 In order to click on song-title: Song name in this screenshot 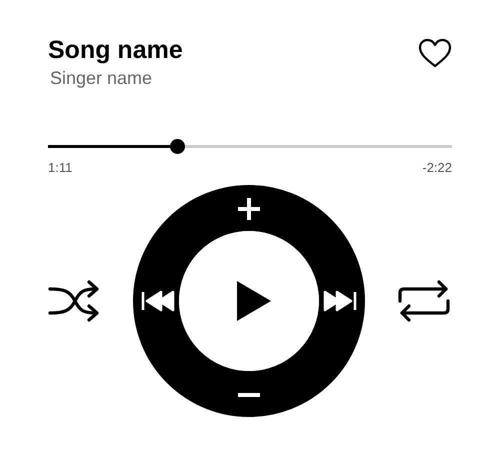, I will do `click(115, 50)`.